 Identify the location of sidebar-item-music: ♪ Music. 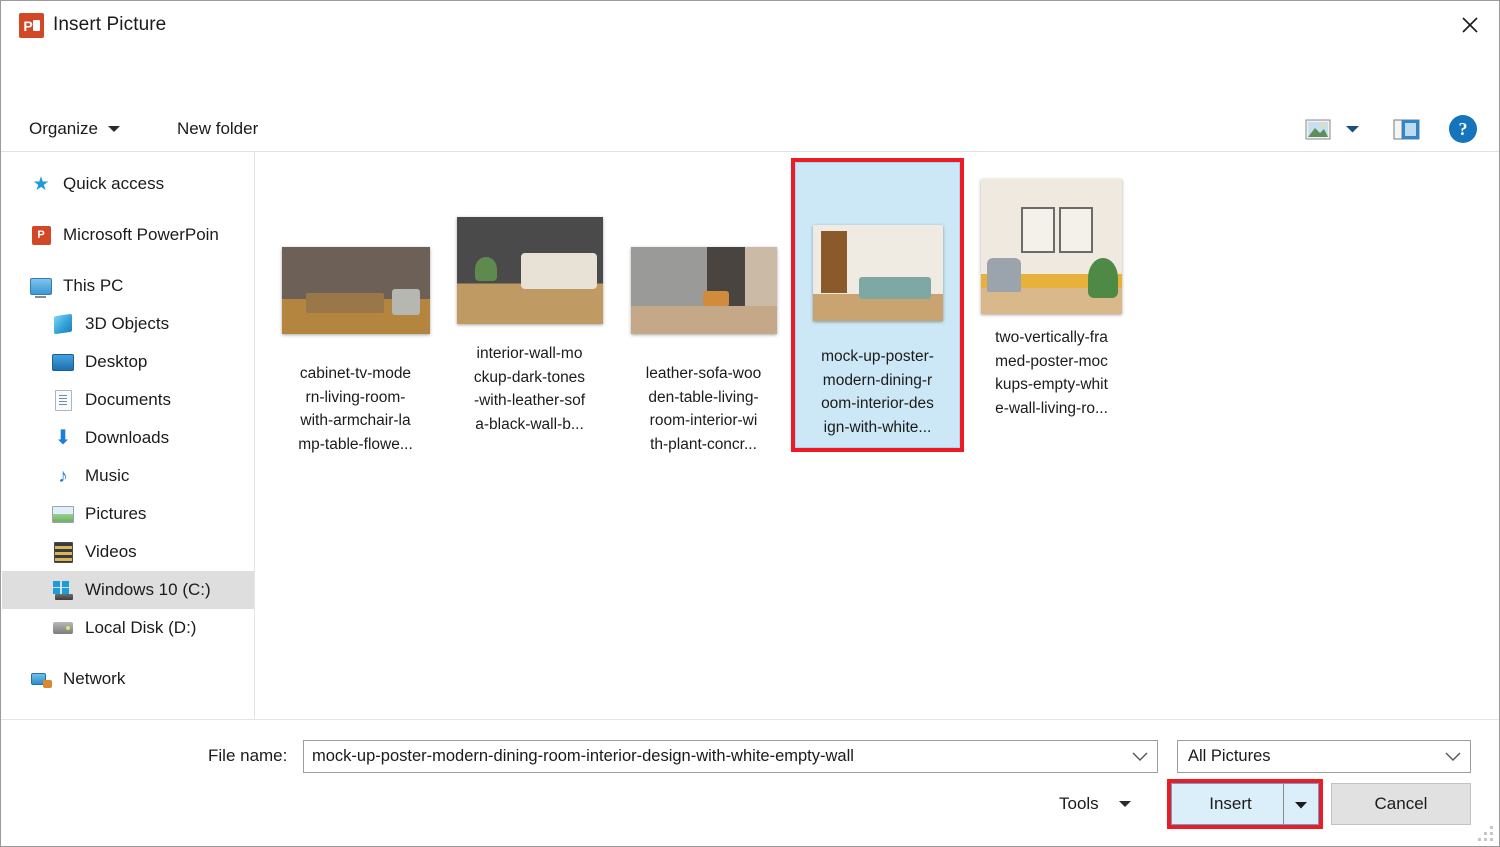
(128, 476).